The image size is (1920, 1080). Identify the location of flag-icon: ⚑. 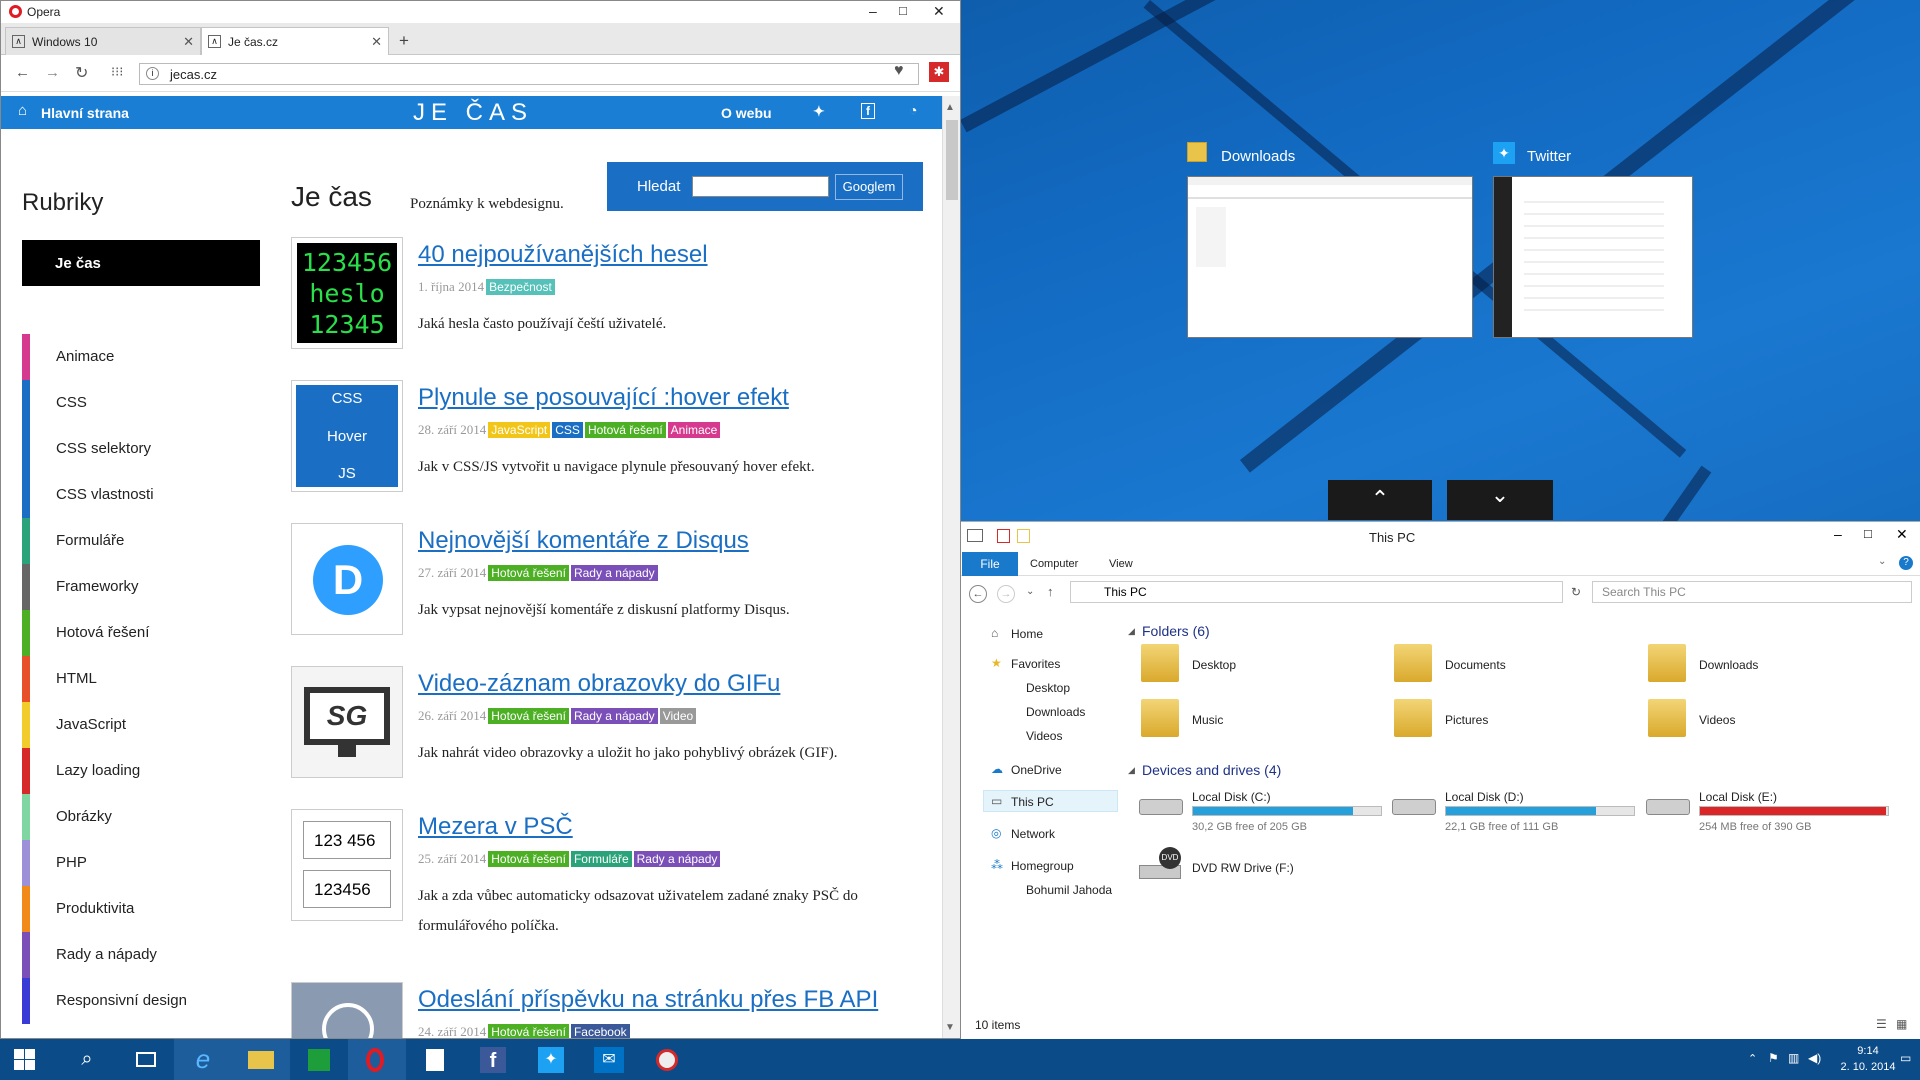
(1773, 1058).